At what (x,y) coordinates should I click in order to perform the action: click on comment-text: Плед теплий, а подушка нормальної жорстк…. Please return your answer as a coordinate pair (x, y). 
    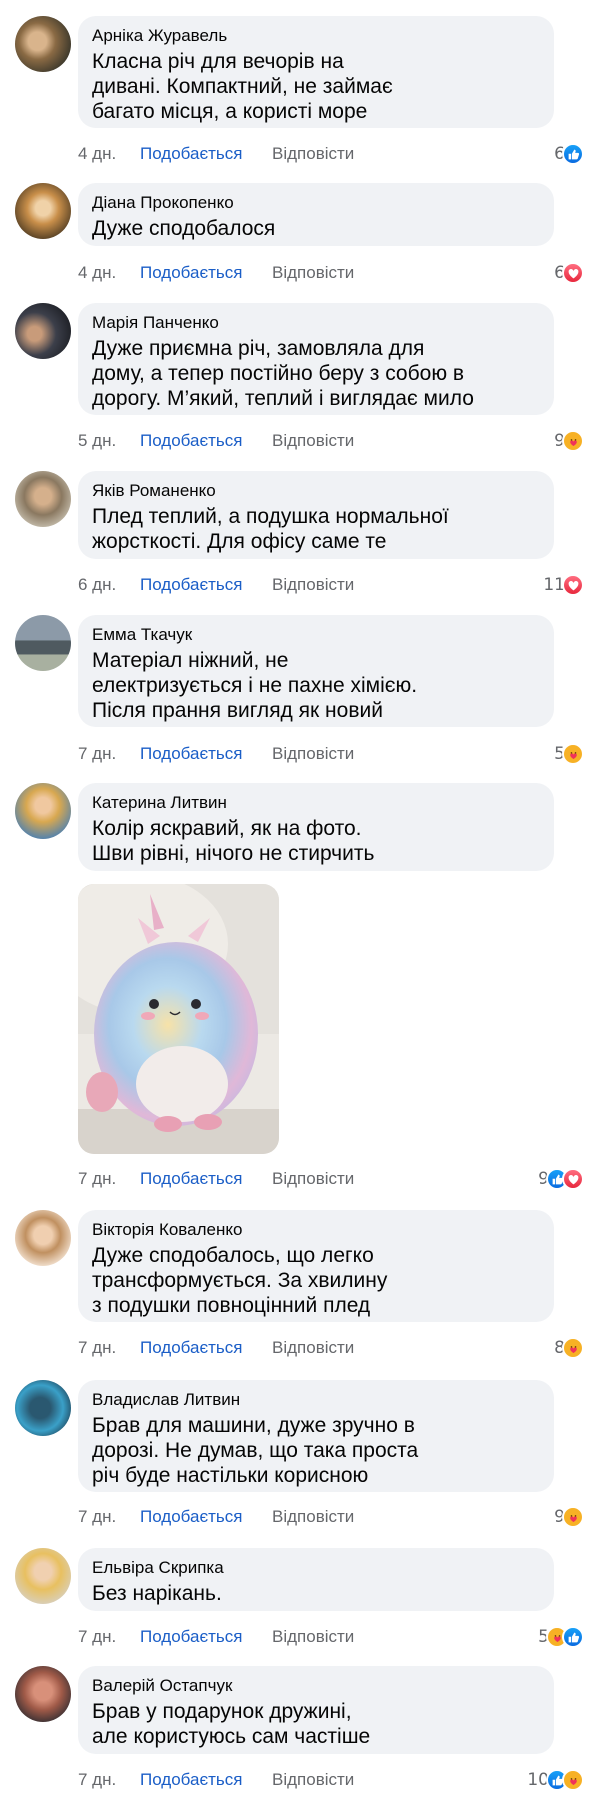
    Looking at the image, I should click on (316, 529).